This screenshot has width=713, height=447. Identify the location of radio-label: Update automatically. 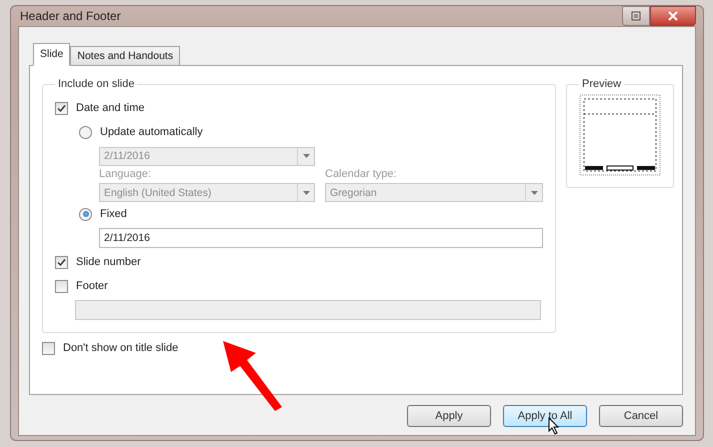
(151, 132).